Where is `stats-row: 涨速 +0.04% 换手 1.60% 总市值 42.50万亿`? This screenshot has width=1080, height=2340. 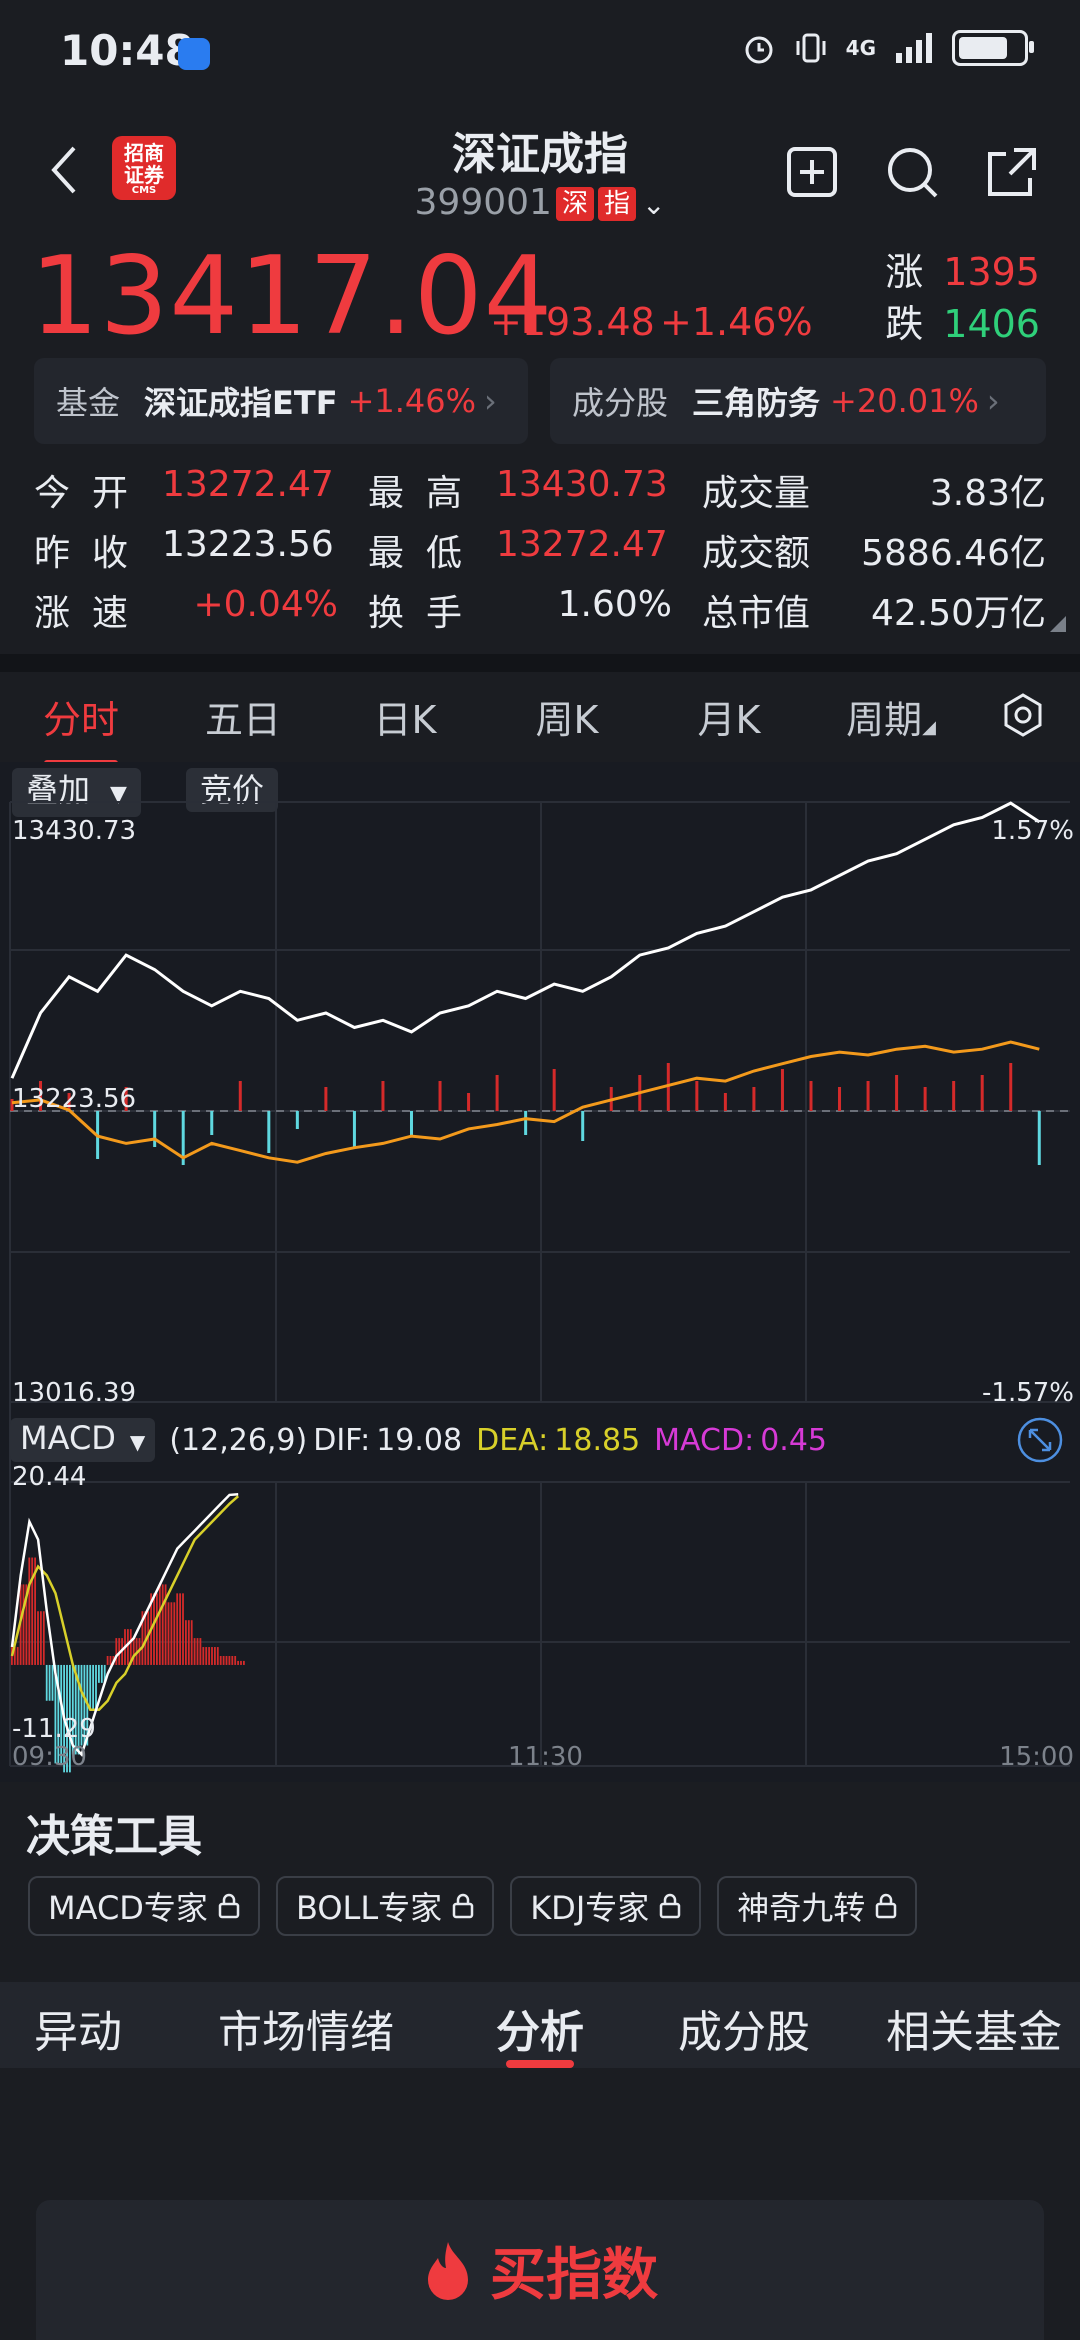 stats-row: 涨速 +0.04% 换手 1.60% 总市值 42.50万亿 is located at coordinates (540, 610).